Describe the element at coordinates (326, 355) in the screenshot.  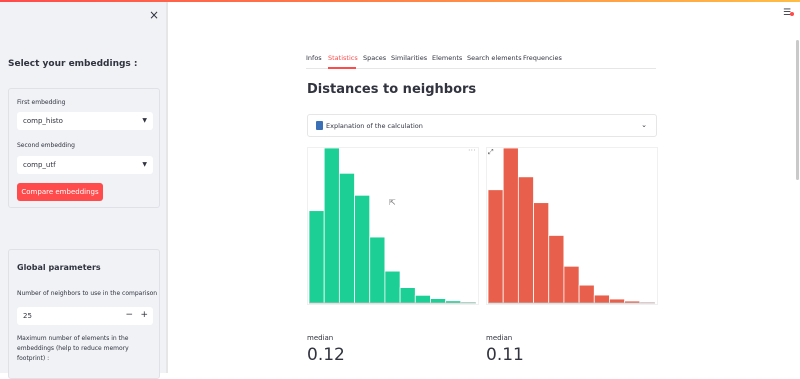
I see `metric-1-value: 0.12` at that location.